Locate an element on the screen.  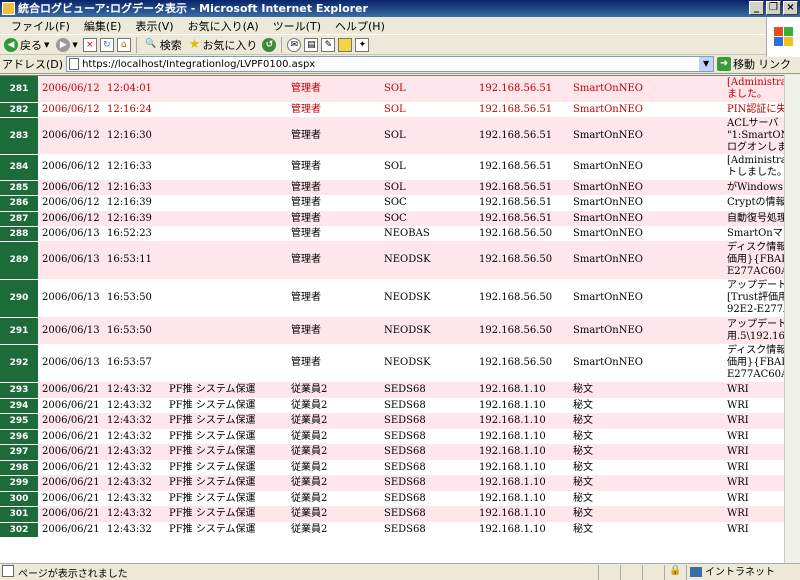
favorites-button: ★ お気に入り is located at coordinates (223, 45).